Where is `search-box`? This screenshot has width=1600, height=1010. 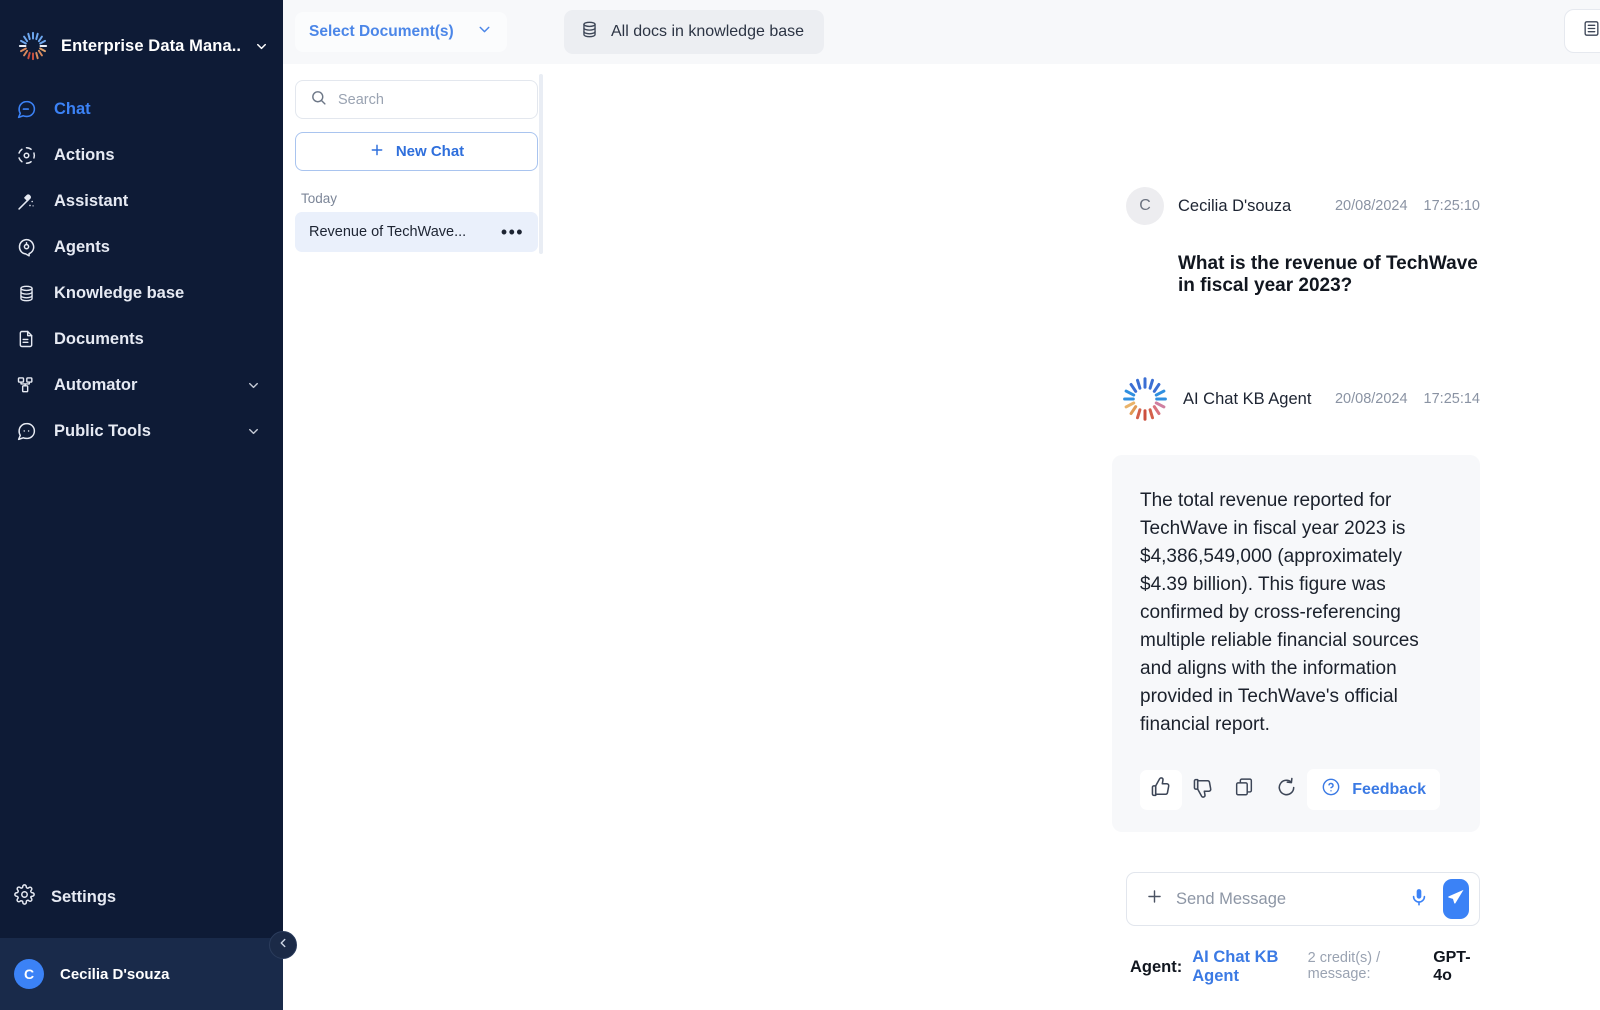
search-box is located at coordinates (416, 99).